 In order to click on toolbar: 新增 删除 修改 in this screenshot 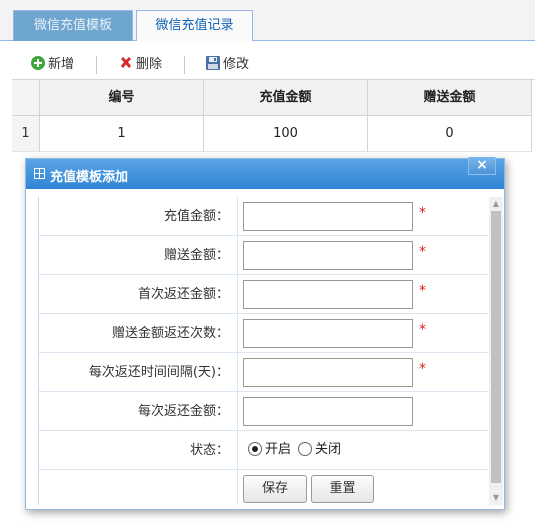, I will do `click(272, 65)`.